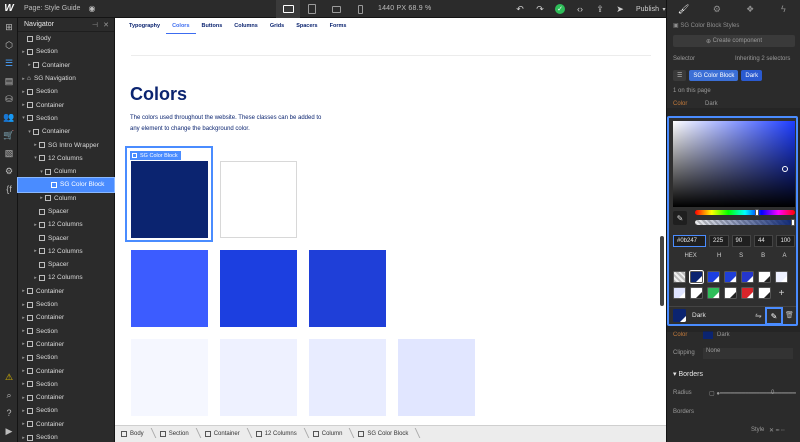  What do you see at coordinates (680, 218) in the screenshot?
I see `eyedropper-icon: ✎` at bounding box center [680, 218].